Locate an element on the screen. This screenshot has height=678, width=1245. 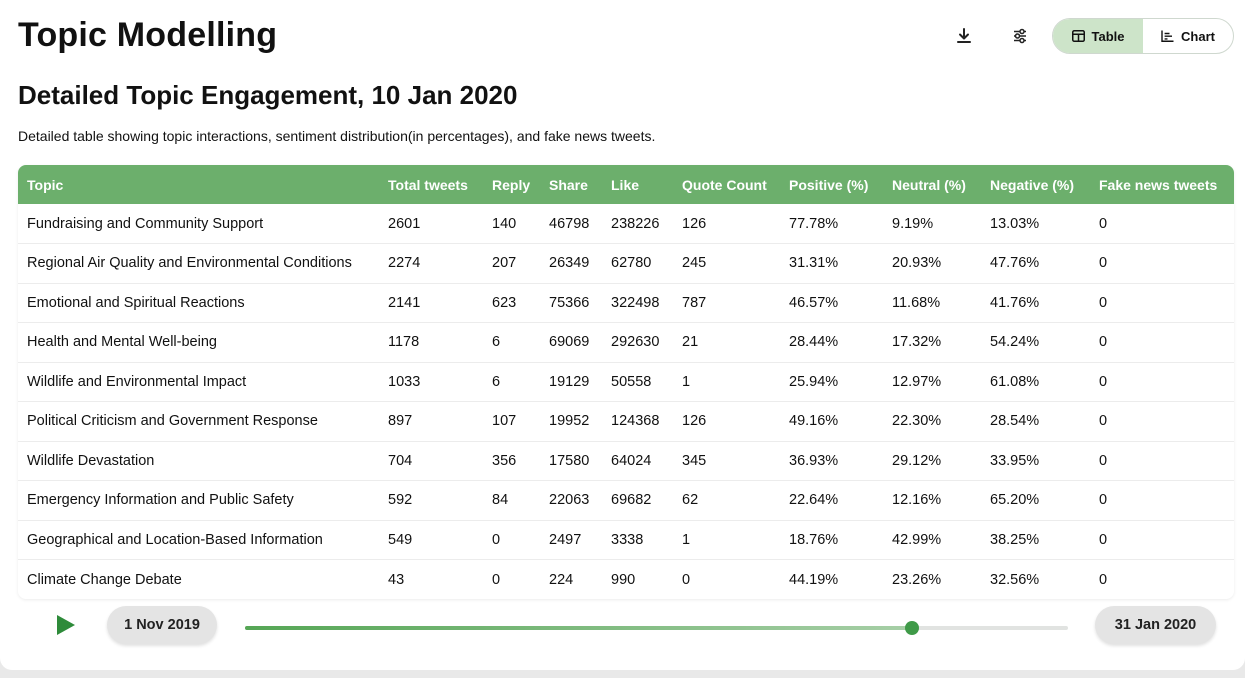
view-toggle: Table Chart is located at coordinates (1143, 36).